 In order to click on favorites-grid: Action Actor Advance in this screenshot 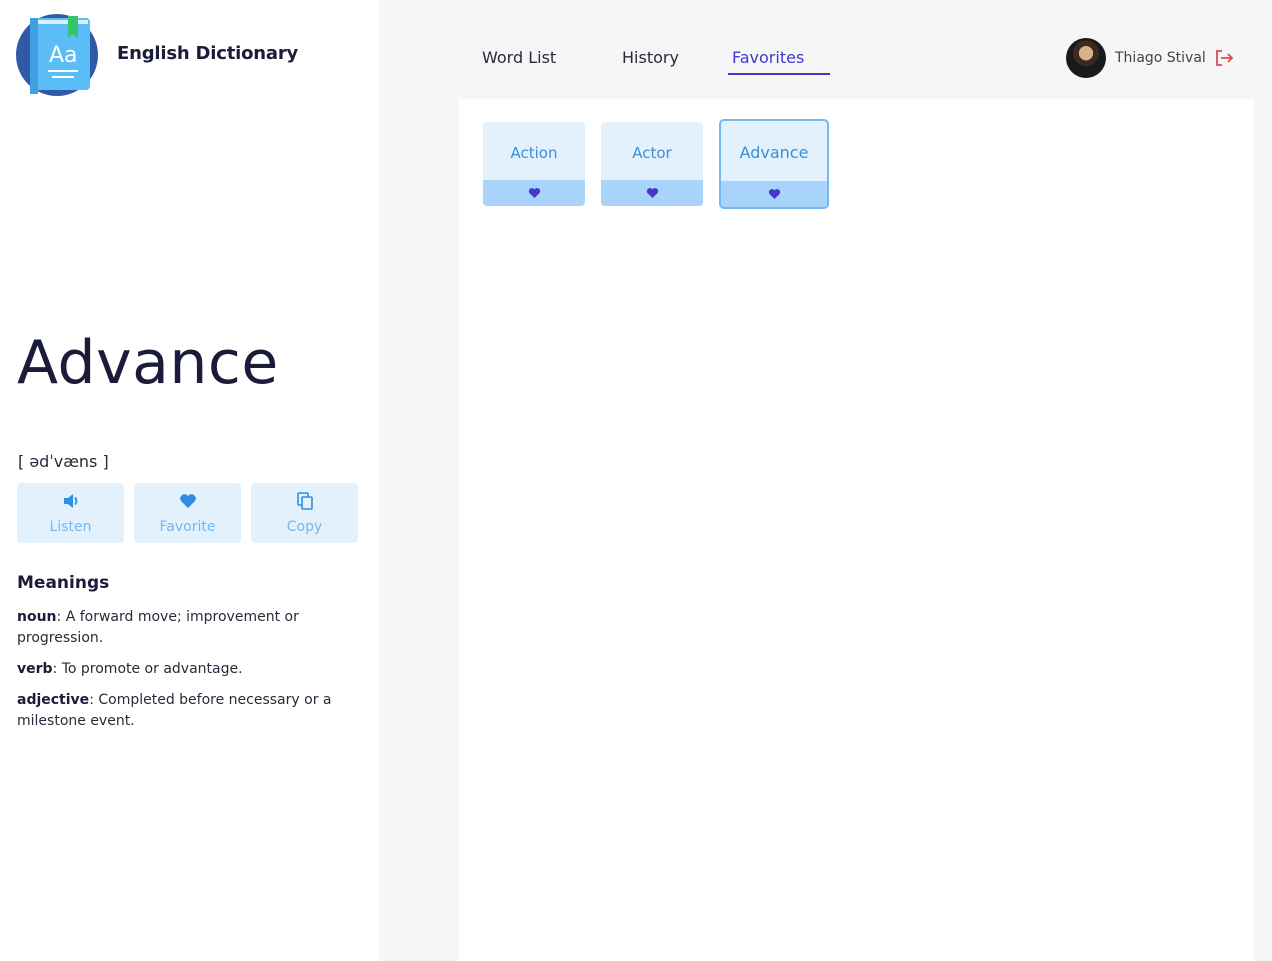, I will do `click(656, 164)`.